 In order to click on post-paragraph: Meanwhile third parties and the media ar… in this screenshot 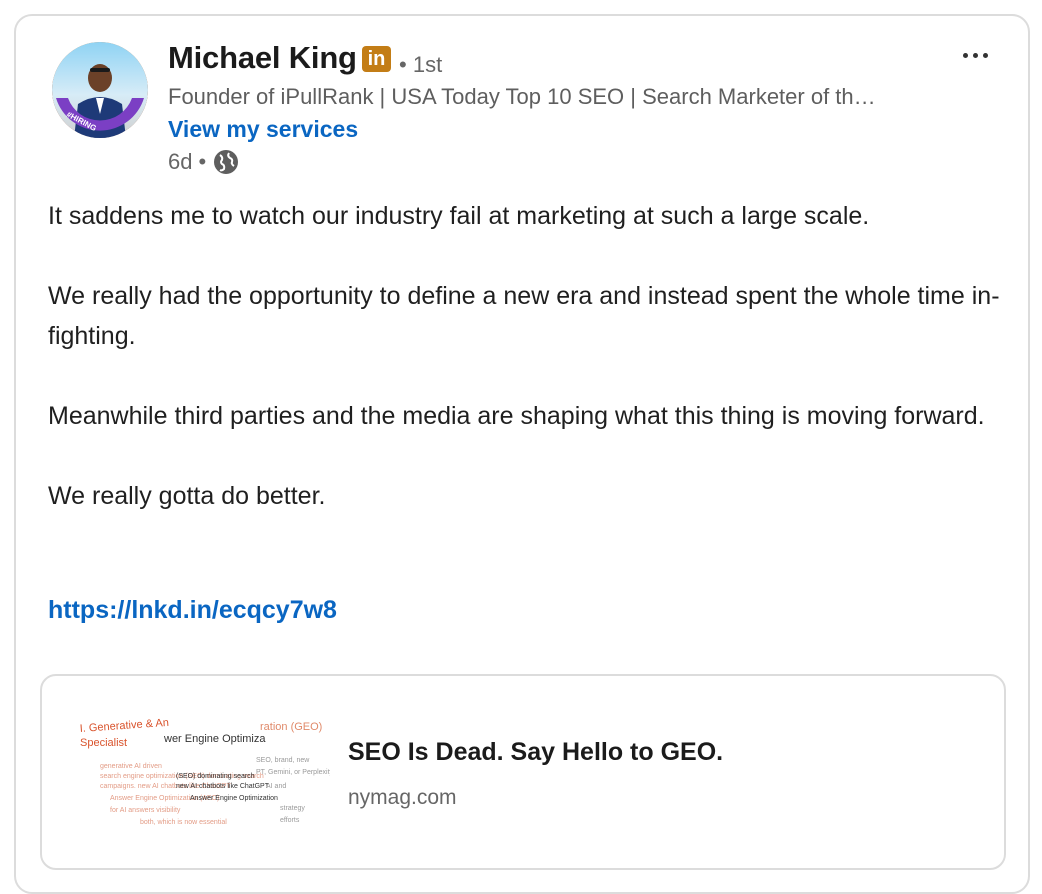, I will do `click(516, 416)`.